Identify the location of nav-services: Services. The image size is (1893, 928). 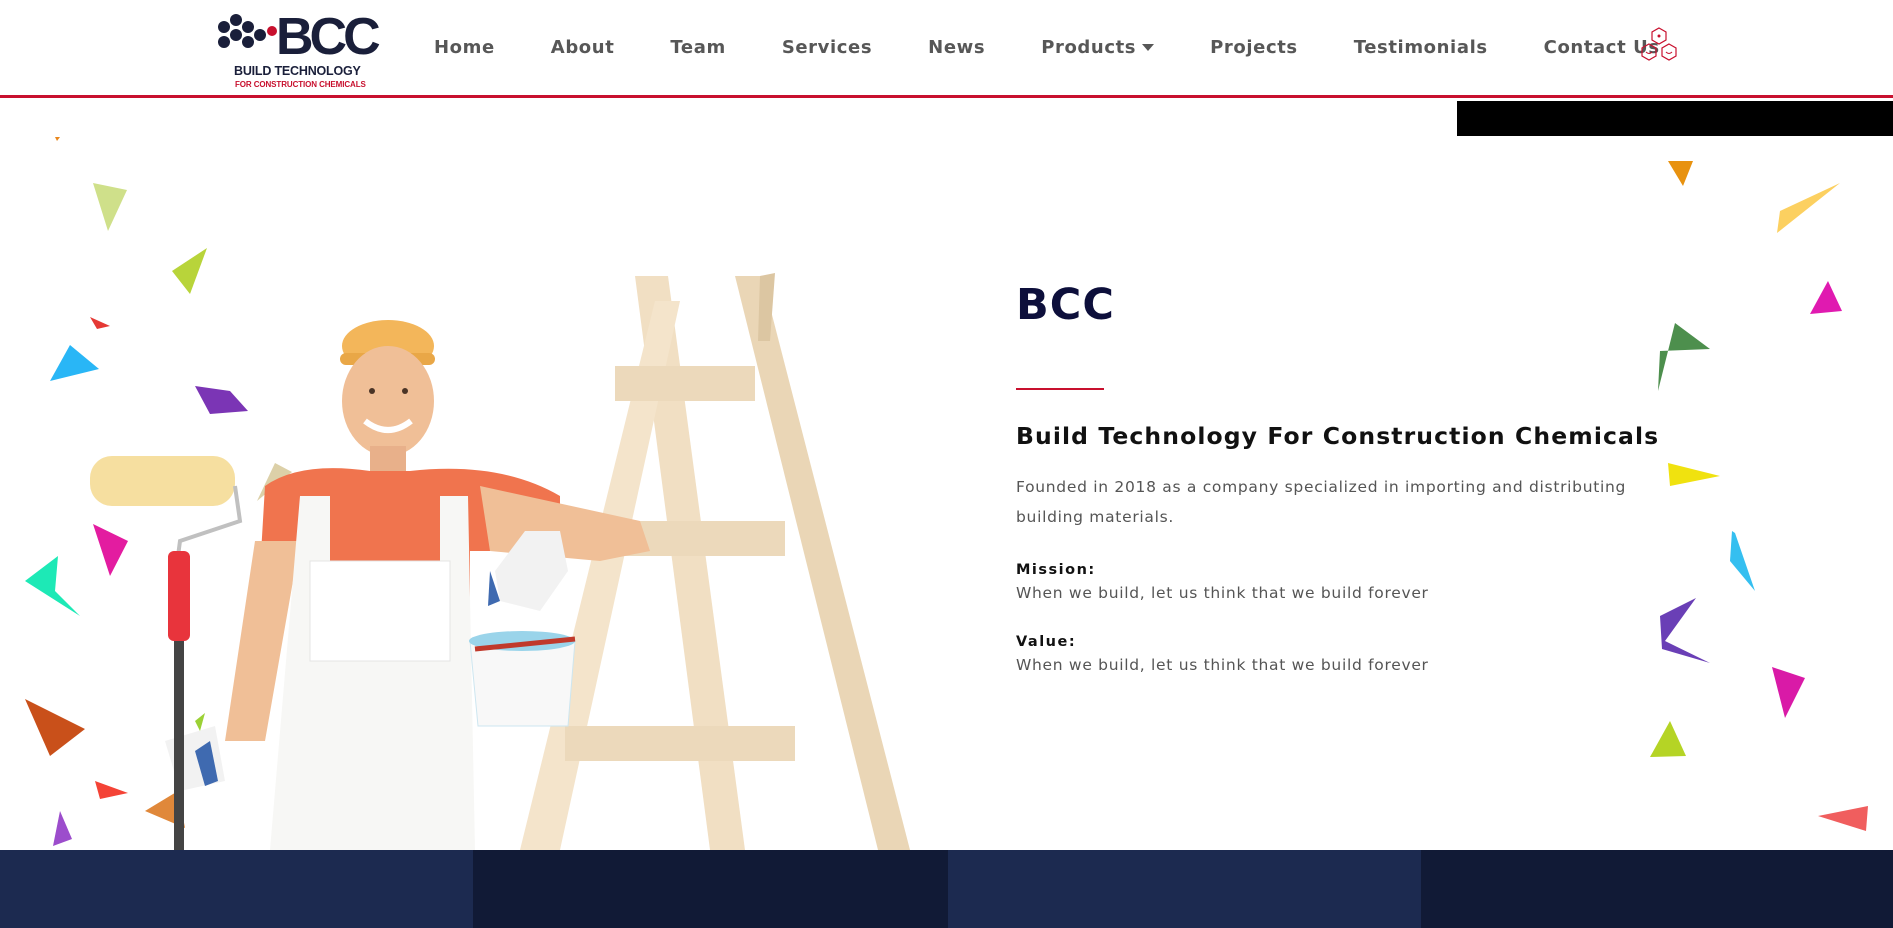
(827, 47).